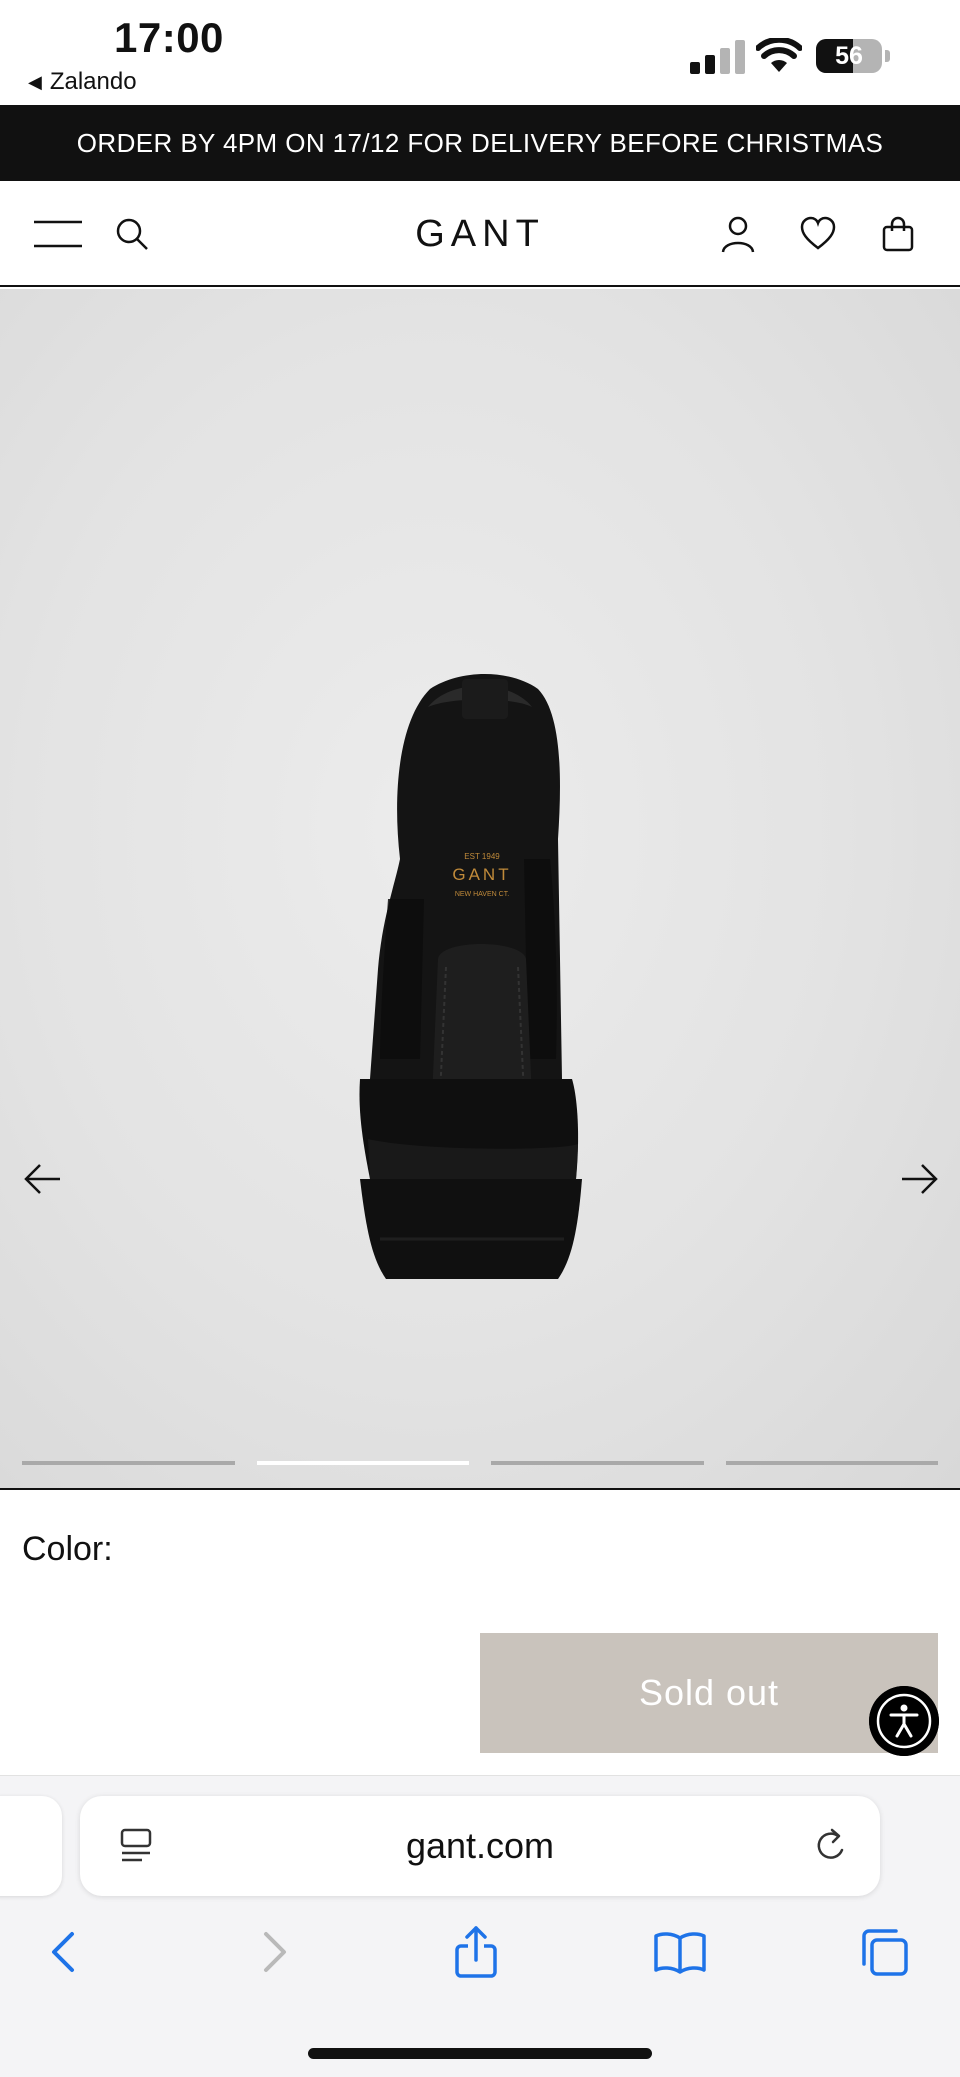  Describe the element at coordinates (680, 1952) in the screenshot. I see `bookmarks-icon` at that location.